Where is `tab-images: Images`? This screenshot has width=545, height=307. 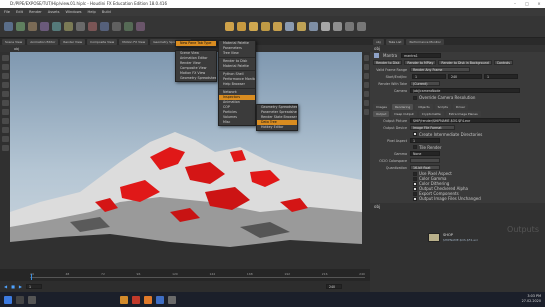 tab-images: Images is located at coordinates (381, 106).